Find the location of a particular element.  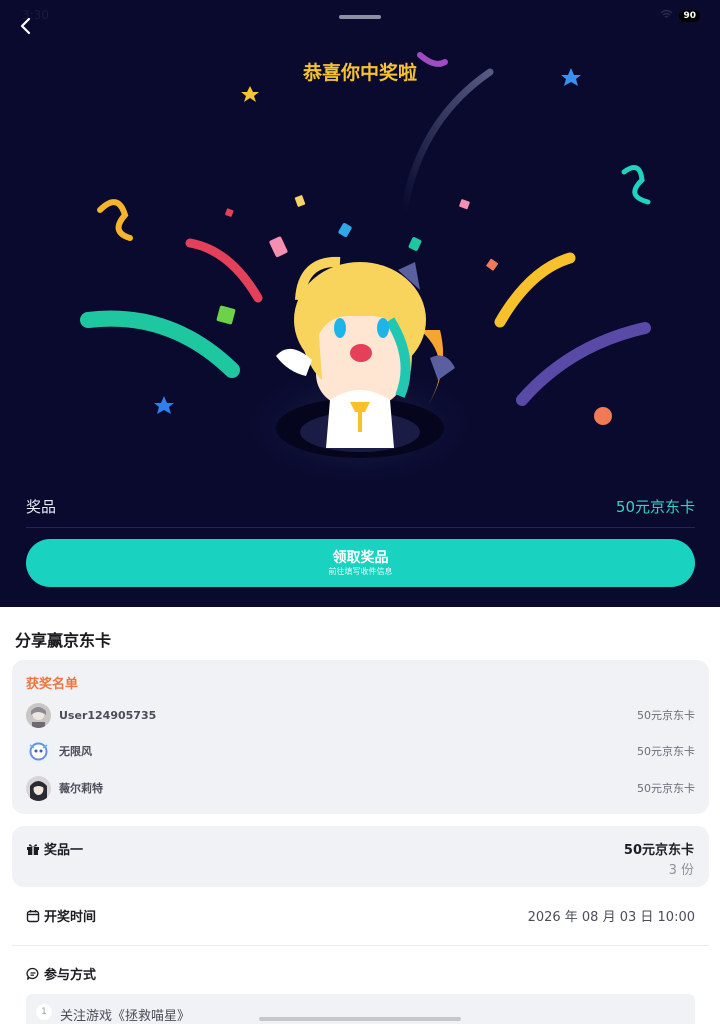

winner-name: User124905735 is located at coordinates (108, 715).